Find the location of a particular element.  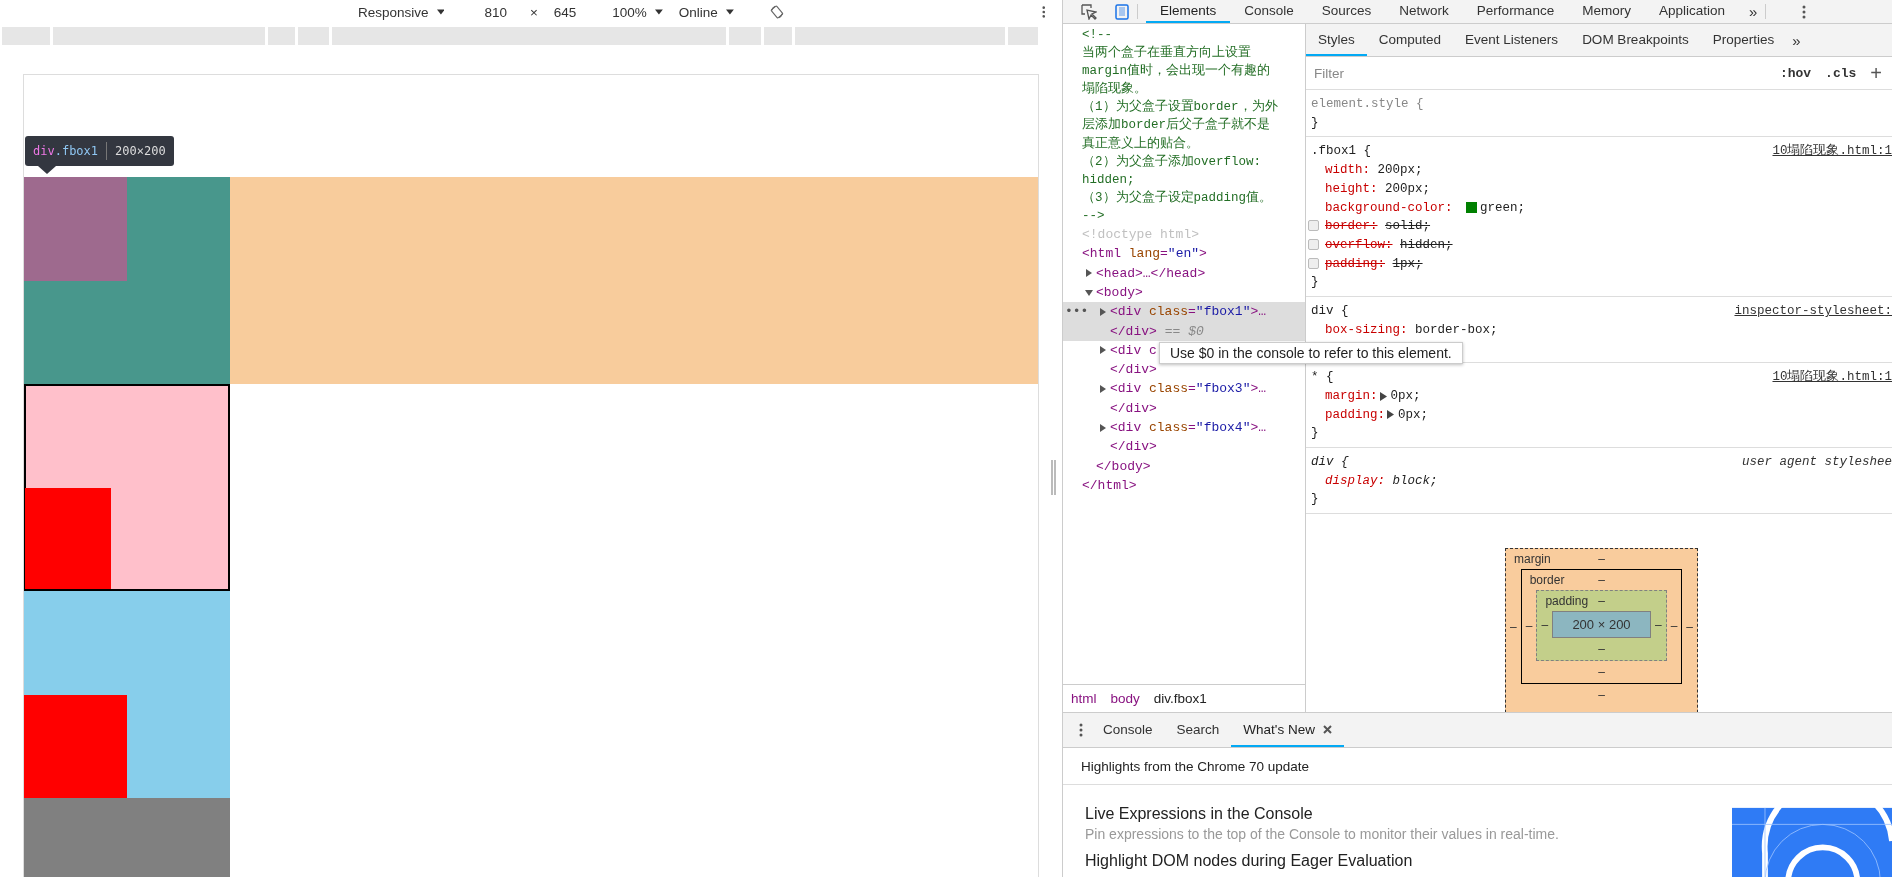

comment-text: <!-- 当两个盒子在垂直方向上设置 margin值时，会出现一个有趣的 塌陷现象。 （1）为父盒子设置border，为外 层添加border后父子盒子就不是 真正意义上的贴合。 （2）为父盒子添加overflow: hidden; （3）为父盒子设定padding值。 --> is located at coordinates (1180, 126).